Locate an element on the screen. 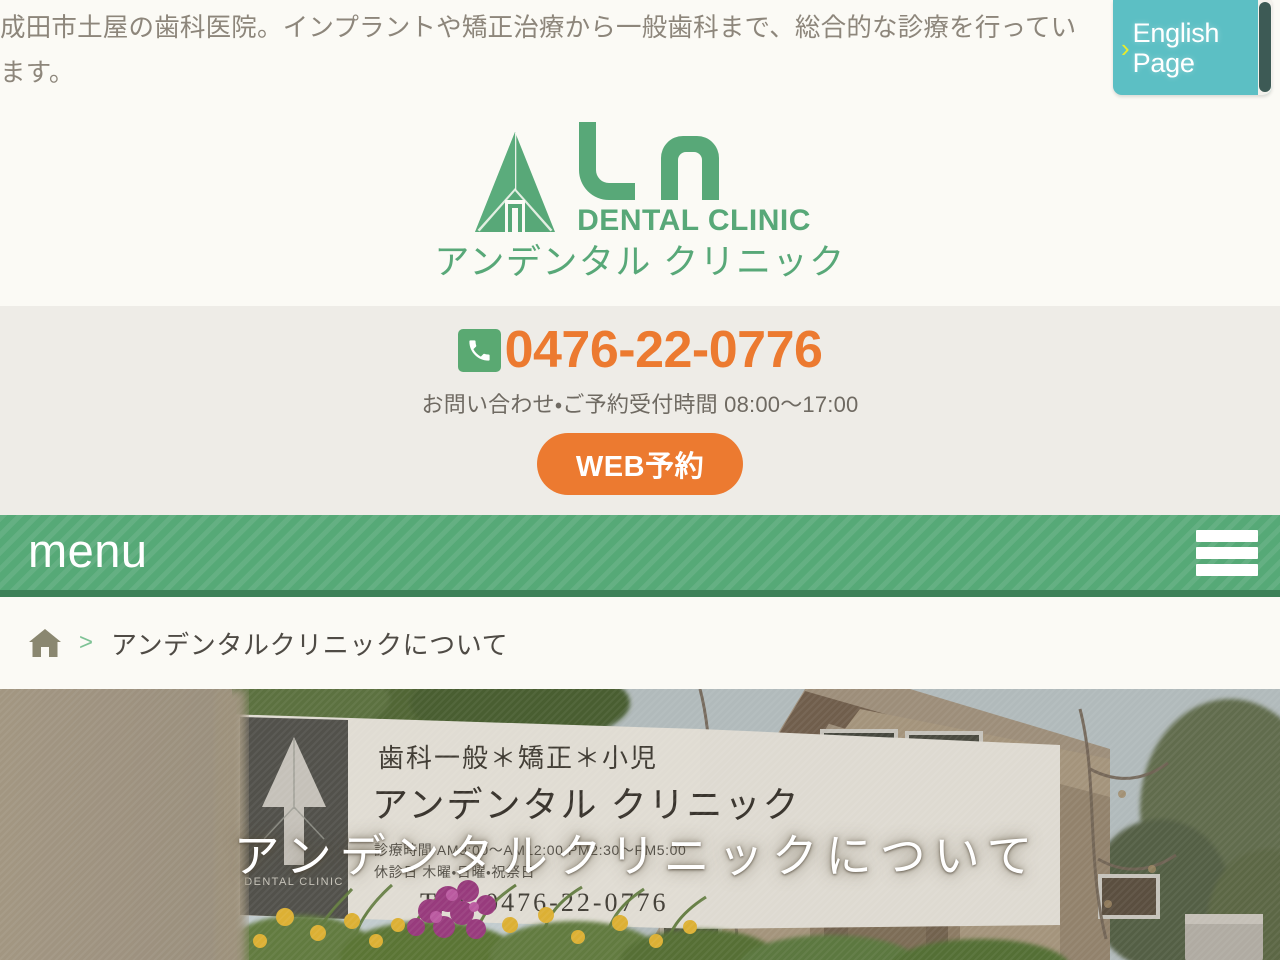 This screenshot has width=1280, height=960. menu-label: menu is located at coordinates (88, 550).